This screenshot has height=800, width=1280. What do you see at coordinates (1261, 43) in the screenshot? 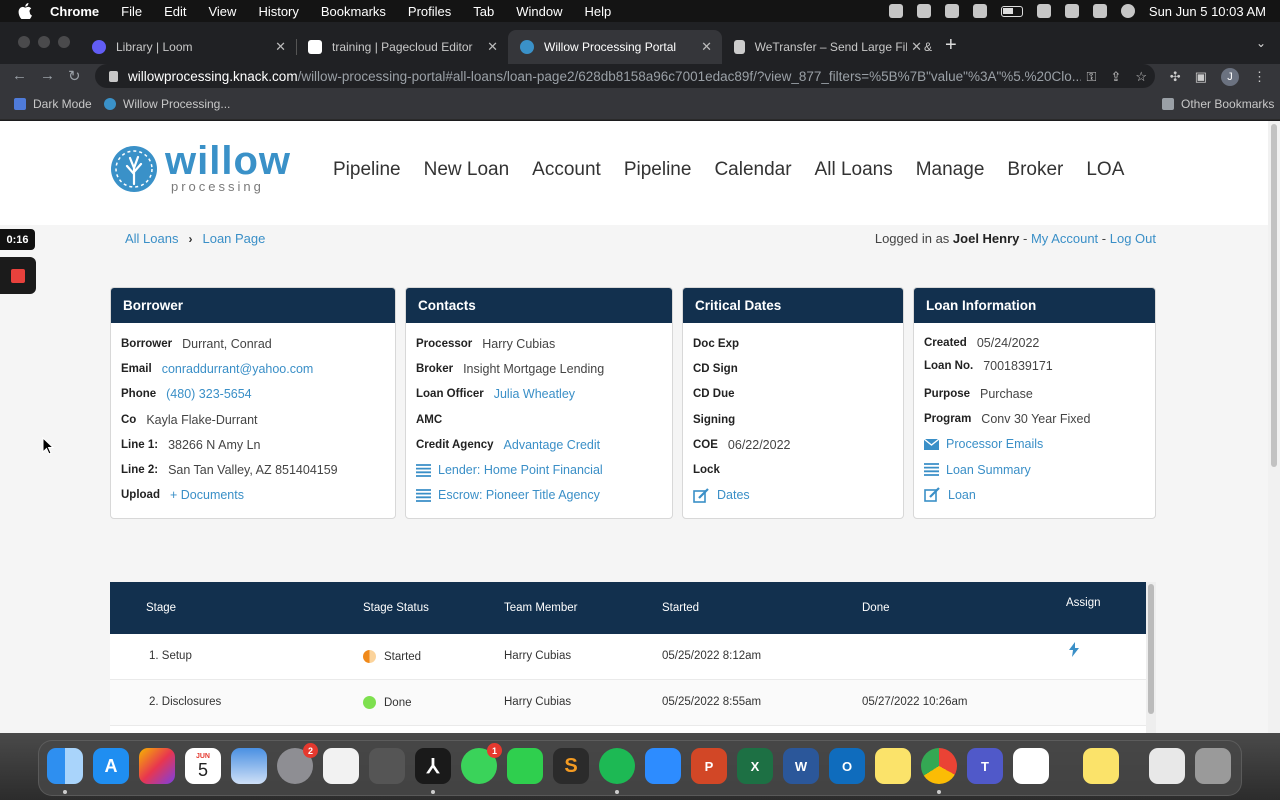
I see `tab-search-chevron-icon: ⌄` at bounding box center [1261, 43].